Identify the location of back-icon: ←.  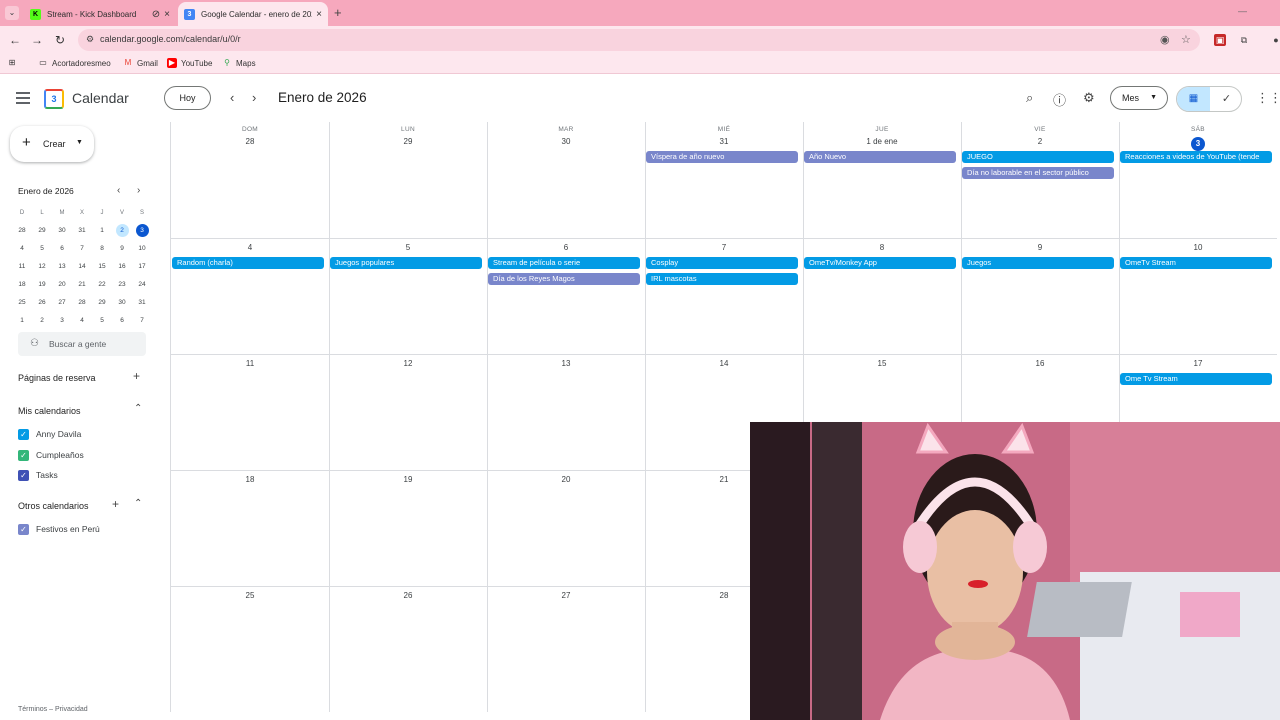
(15, 40).